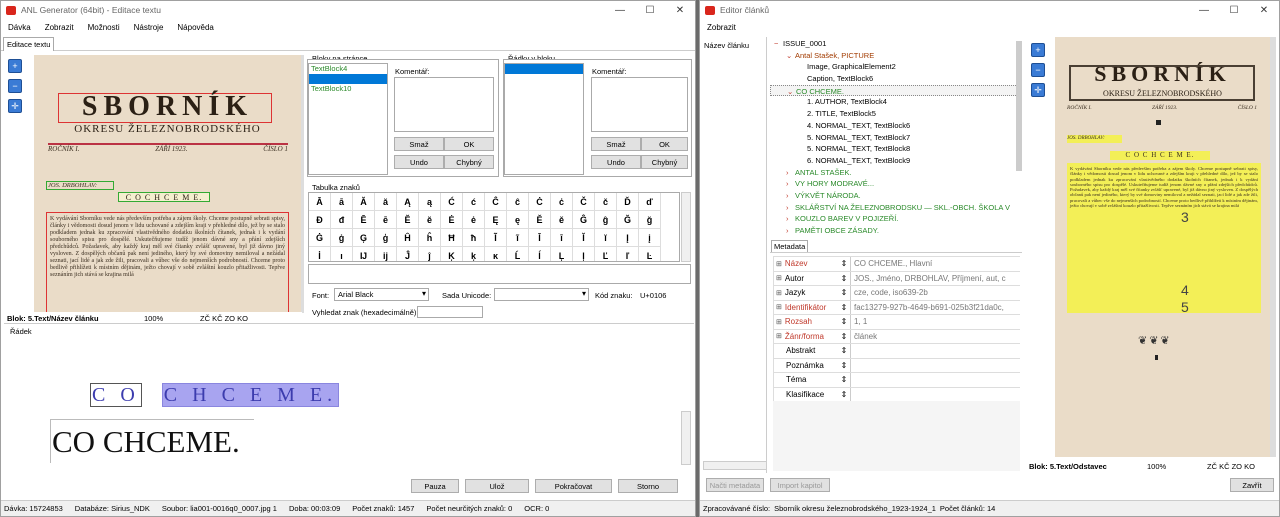  Describe the element at coordinates (348, 89) in the screenshot. I see `bloky-item-textblock10: TextBlock10` at that location.